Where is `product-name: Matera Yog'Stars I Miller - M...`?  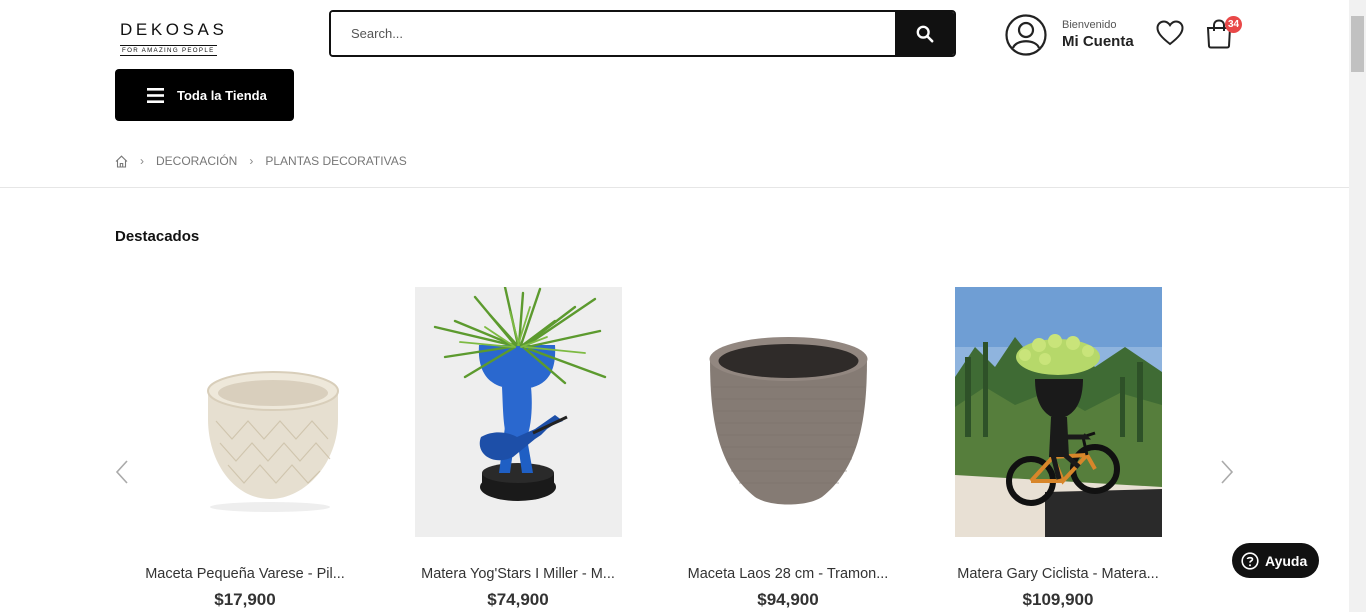 product-name: Matera Yog'Stars I Miller - M... is located at coordinates (518, 574).